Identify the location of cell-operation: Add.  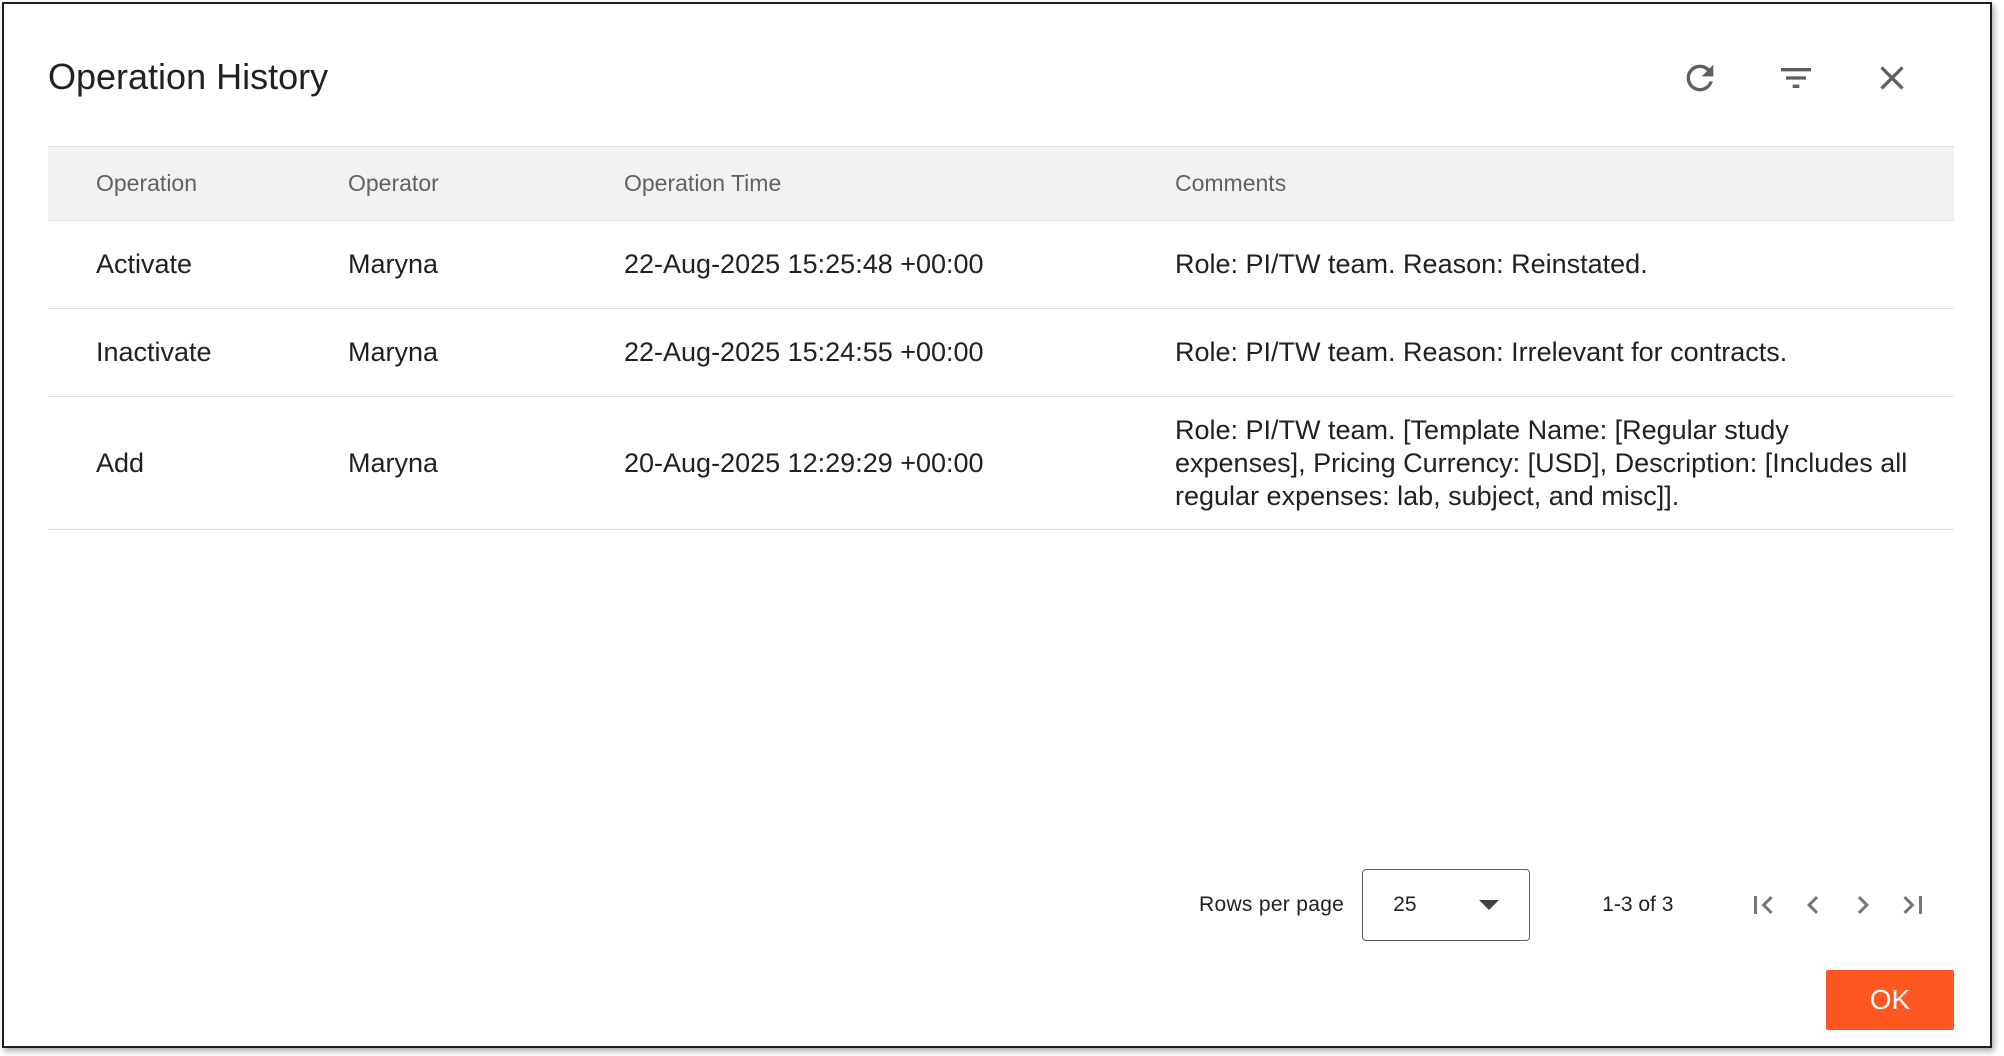
(120, 462).